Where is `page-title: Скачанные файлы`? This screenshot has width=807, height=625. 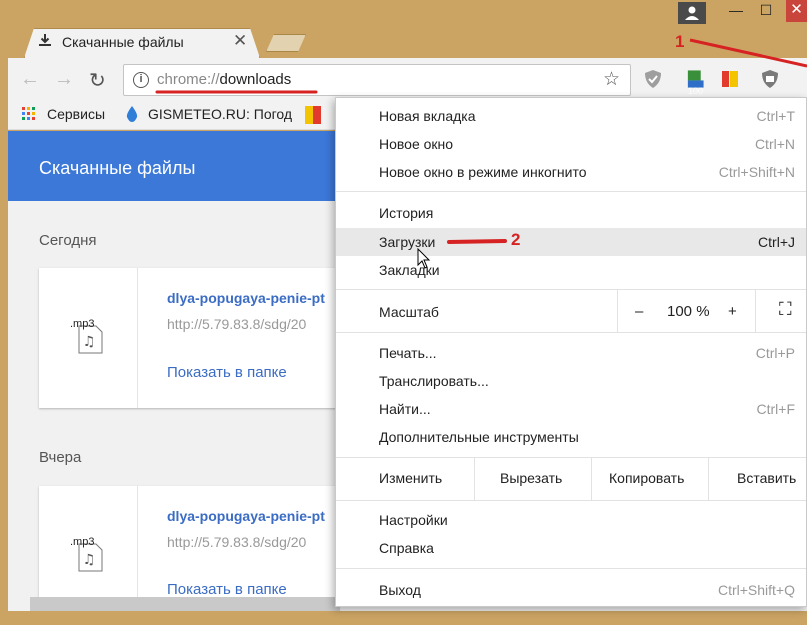 page-title: Скачанные файлы is located at coordinates (117, 168).